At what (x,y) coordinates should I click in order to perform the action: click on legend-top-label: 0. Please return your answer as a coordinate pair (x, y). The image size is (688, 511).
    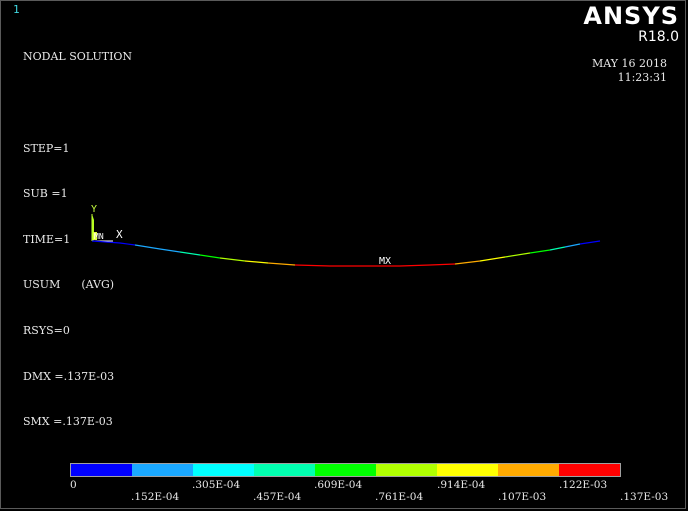
    Looking at the image, I should click on (73, 485).